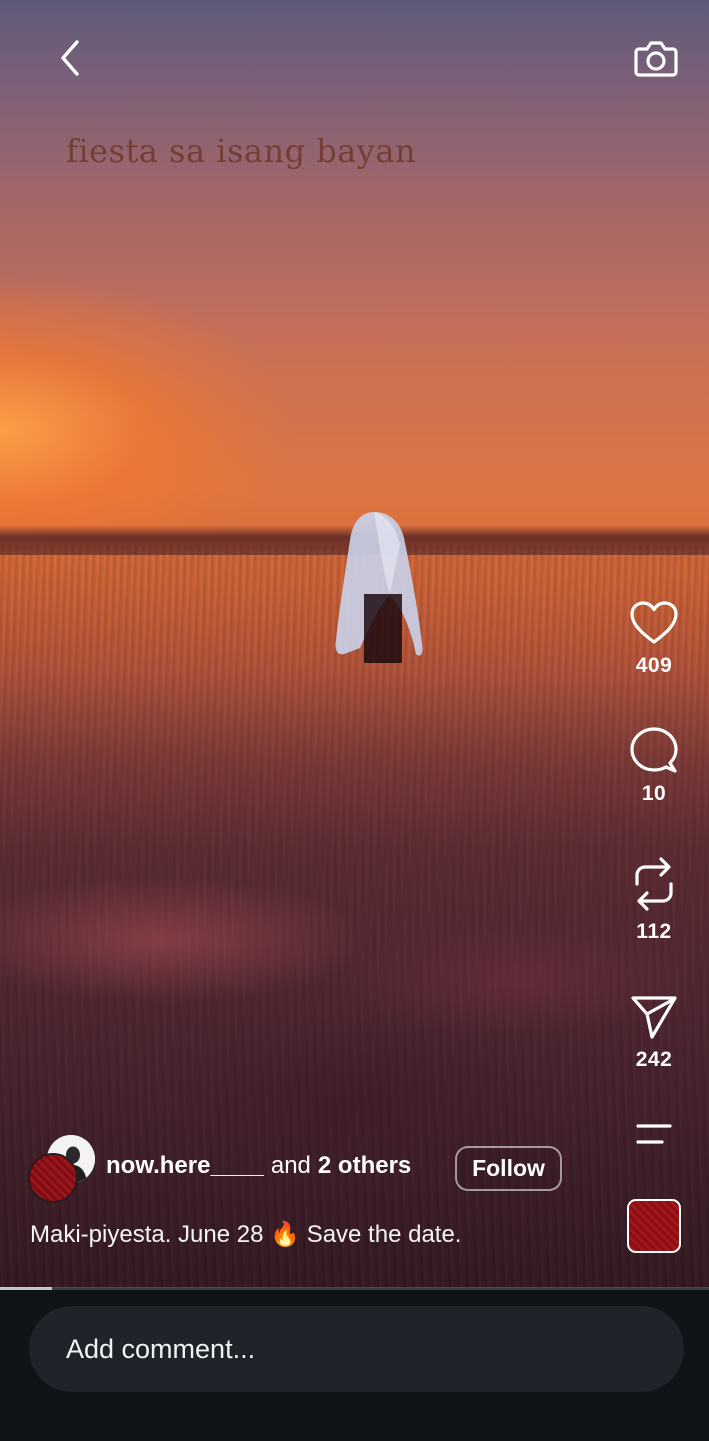  I want to click on like-count: 409, so click(654, 665).